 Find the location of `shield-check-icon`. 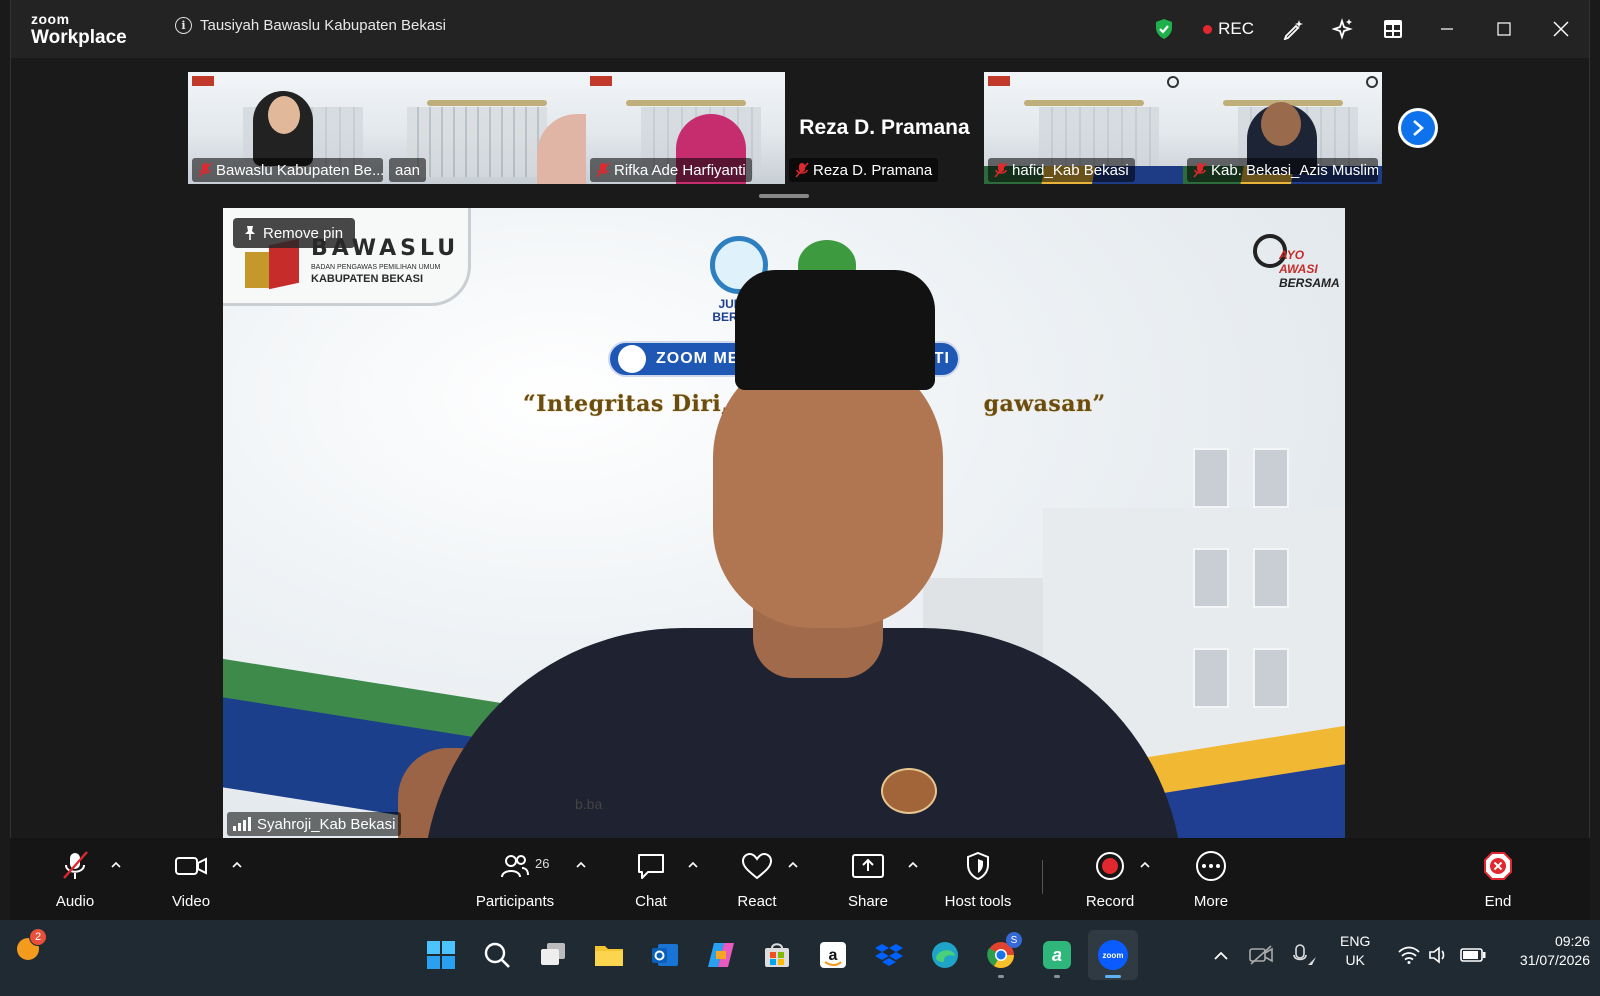

shield-check-icon is located at coordinates (1164, 29).